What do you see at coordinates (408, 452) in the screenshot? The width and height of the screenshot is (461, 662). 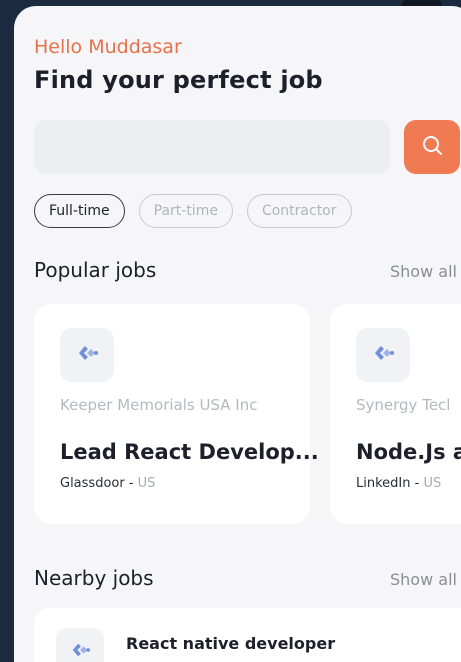 I see `job-title: Node.Js a` at bounding box center [408, 452].